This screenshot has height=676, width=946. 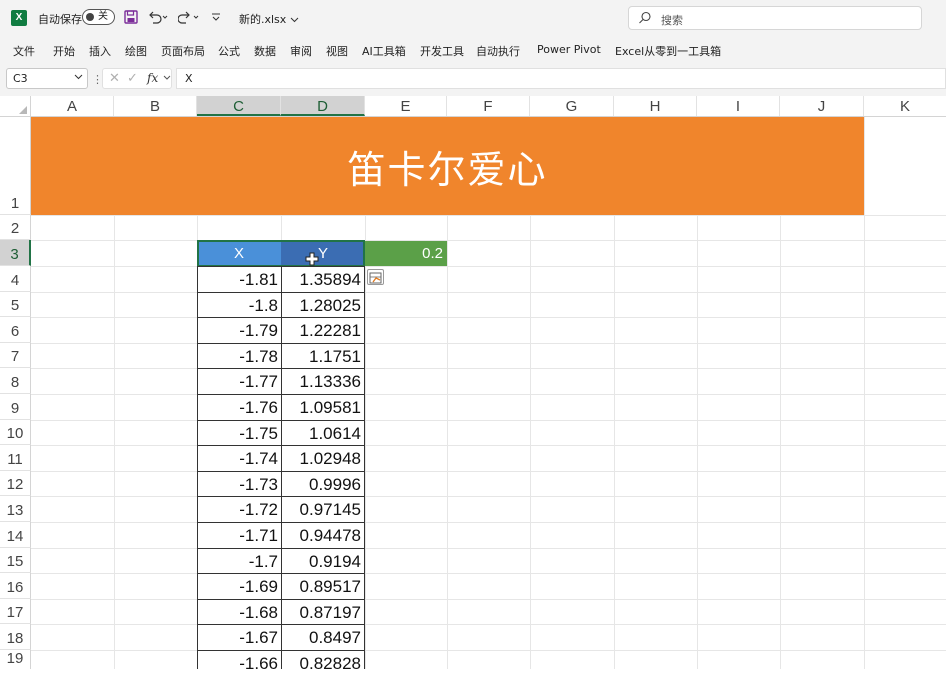 What do you see at coordinates (15, 483) in the screenshot?
I see `row-header-12: 12` at bounding box center [15, 483].